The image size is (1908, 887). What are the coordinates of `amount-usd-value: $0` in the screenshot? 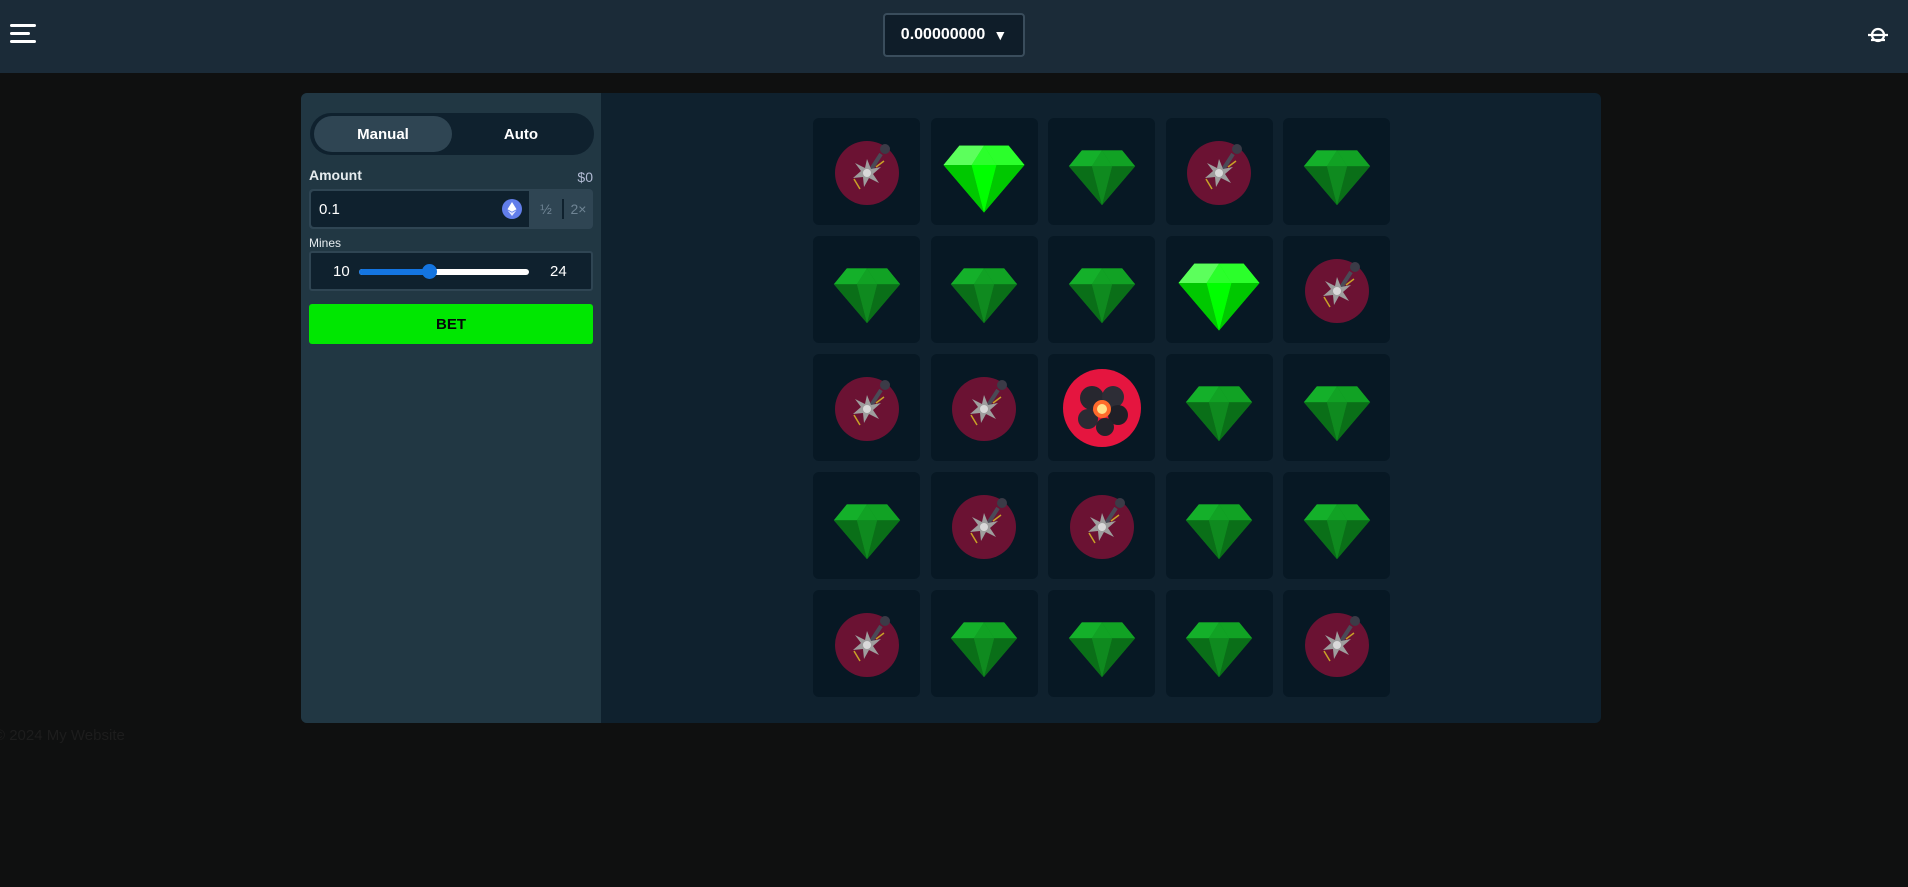 It's located at (585, 177).